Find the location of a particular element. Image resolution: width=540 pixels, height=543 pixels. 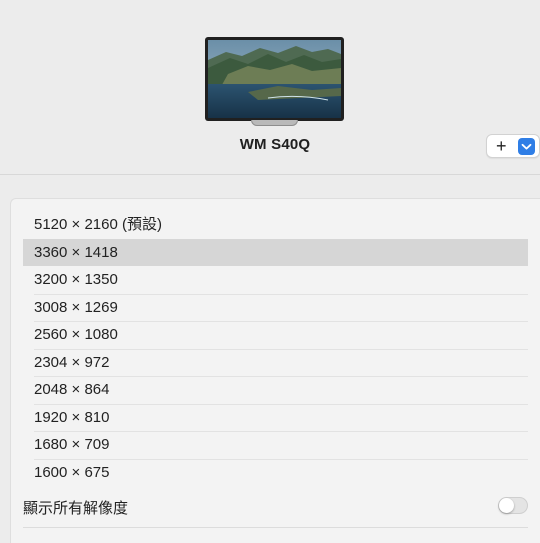

resolution-option: 3008 × 1269 is located at coordinates (275, 307).